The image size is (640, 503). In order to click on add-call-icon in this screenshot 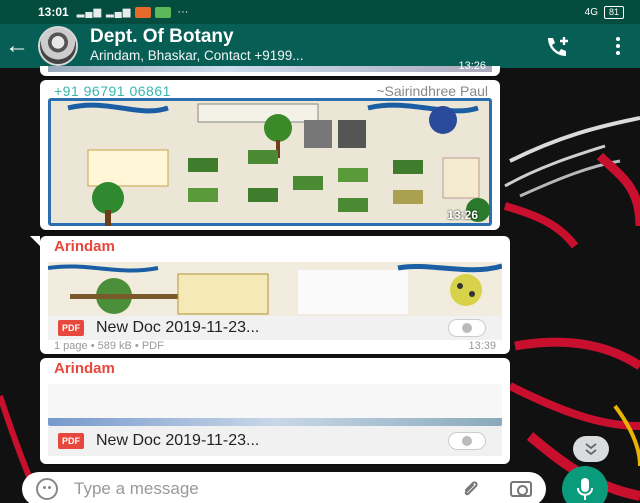, I will do `click(558, 46)`.